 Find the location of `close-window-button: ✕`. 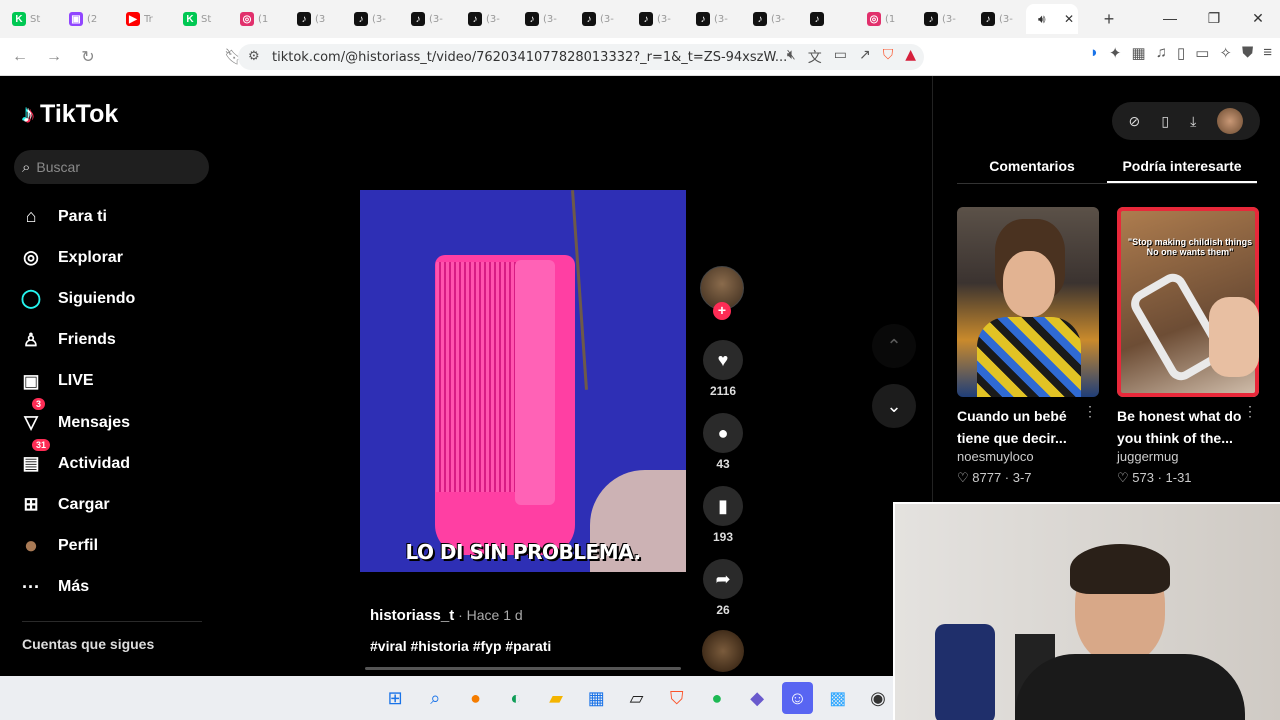

close-window-button: ✕ is located at coordinates (1258, 18).